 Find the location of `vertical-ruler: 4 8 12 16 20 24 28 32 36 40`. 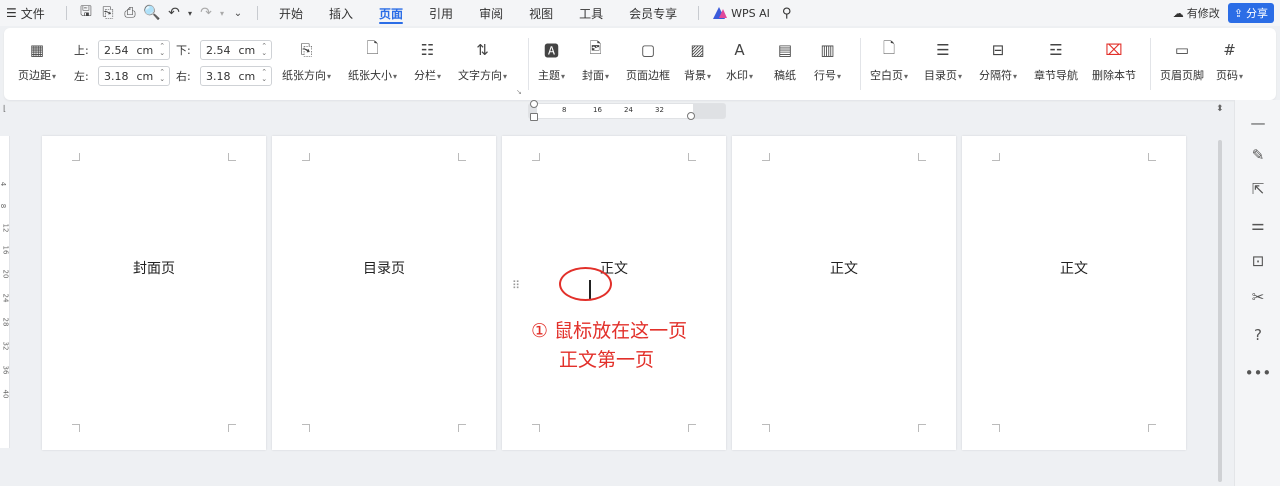

vertical-ruler: 4 8 12 16 20 24 28 32 36 40 is located at coordinates (5, 292).